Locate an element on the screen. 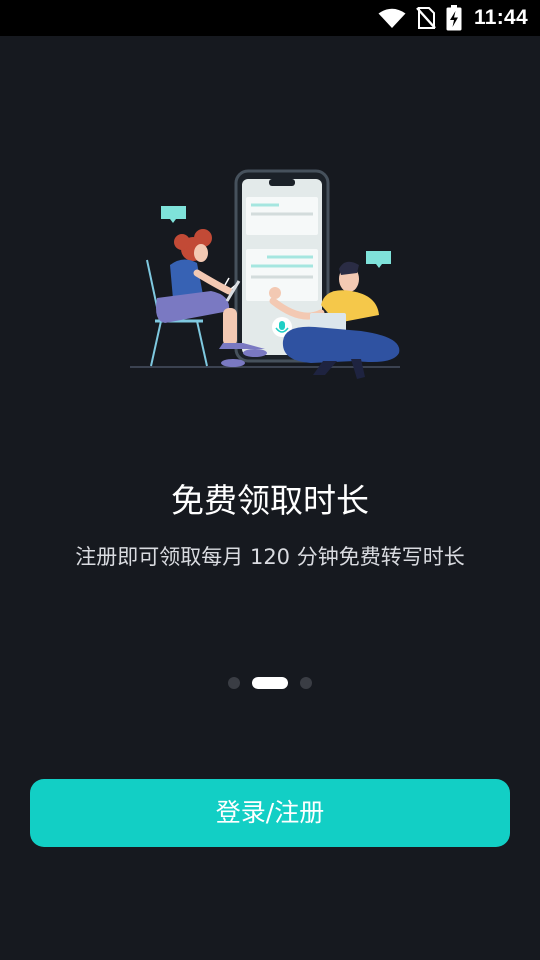  page-indicator is located at coordinates (270, 683).